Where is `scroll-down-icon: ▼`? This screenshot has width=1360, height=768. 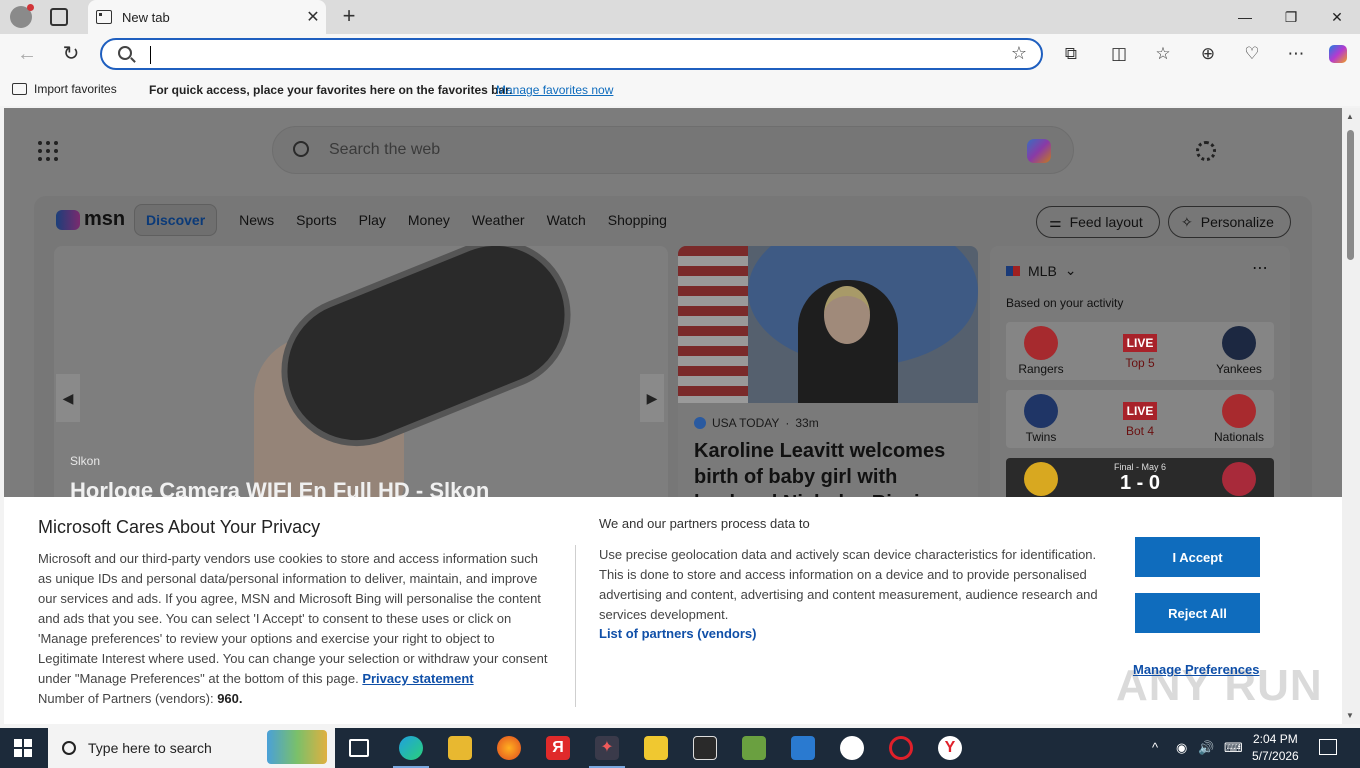
scroll-down-icon: ▼ is located at coordinates (1350, 715).